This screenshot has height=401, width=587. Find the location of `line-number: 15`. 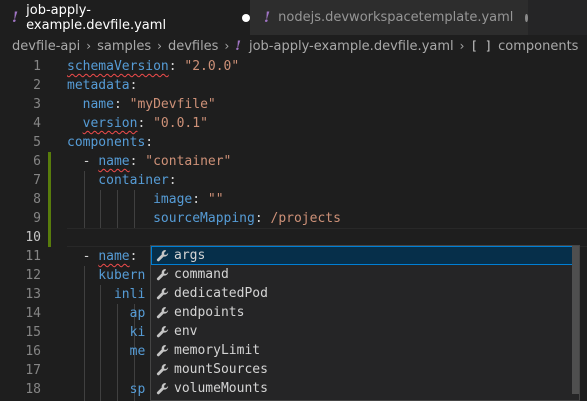

line-number: 15 is located at coordinates (33, 332).